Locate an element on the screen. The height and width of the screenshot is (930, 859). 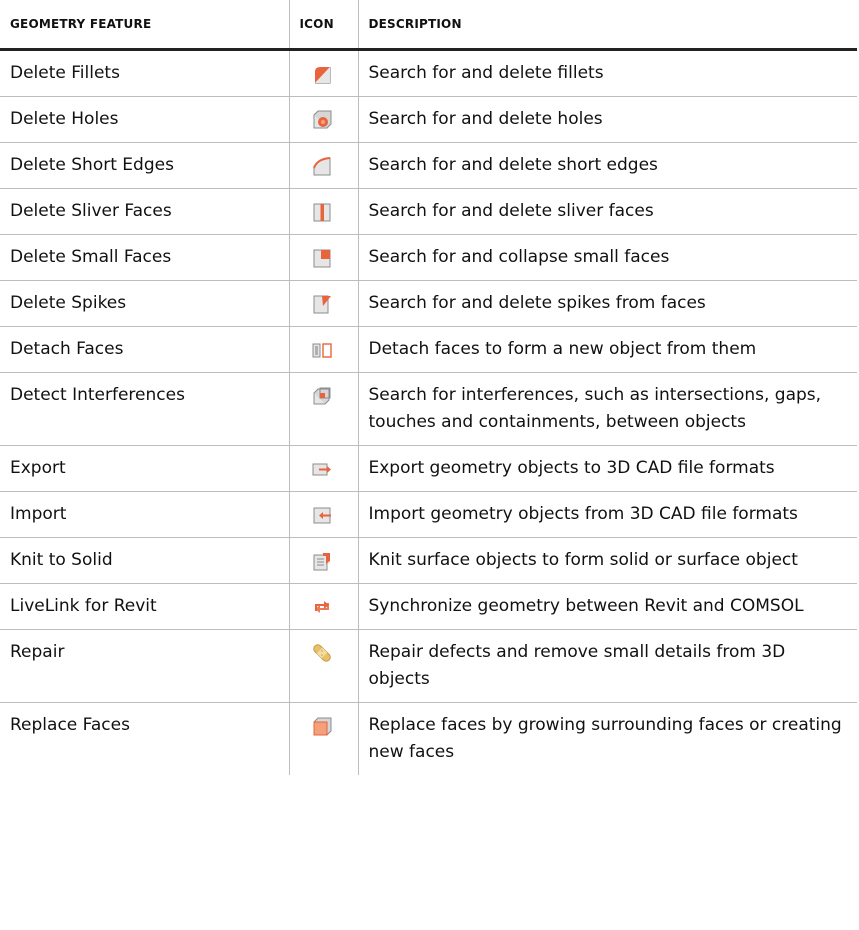
detach-faces-icon is located at coordinates (322, 350).